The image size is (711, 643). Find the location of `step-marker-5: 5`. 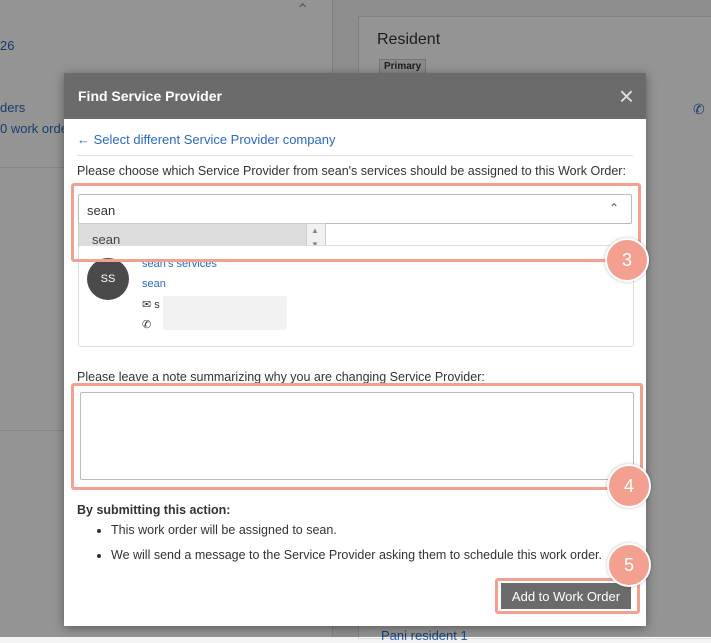

step-marker-5: 5 is located at coordinates (629, 565).